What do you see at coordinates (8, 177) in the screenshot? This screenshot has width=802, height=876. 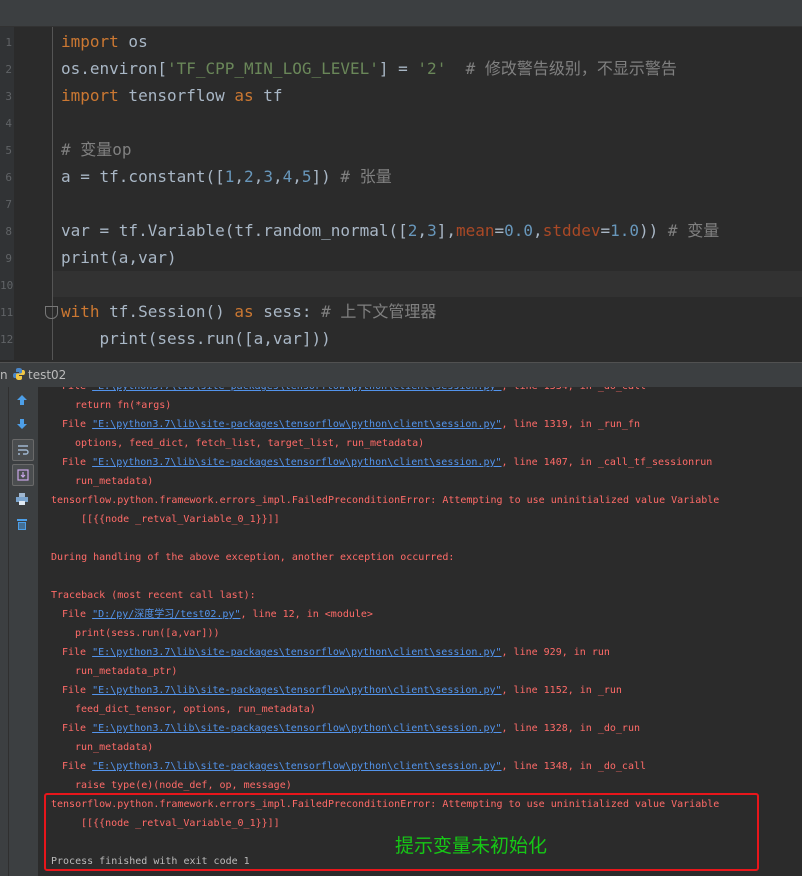 I see `line-number: 6` at bounding box center [8, 177].